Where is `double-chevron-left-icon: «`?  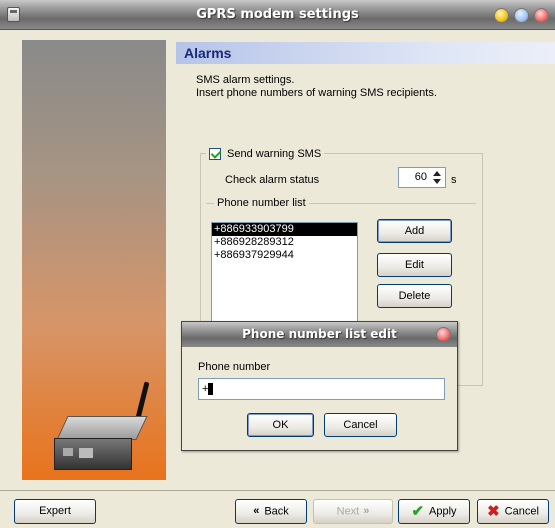
double-chevron-left-icon: « is located at coordinates (256, 511).